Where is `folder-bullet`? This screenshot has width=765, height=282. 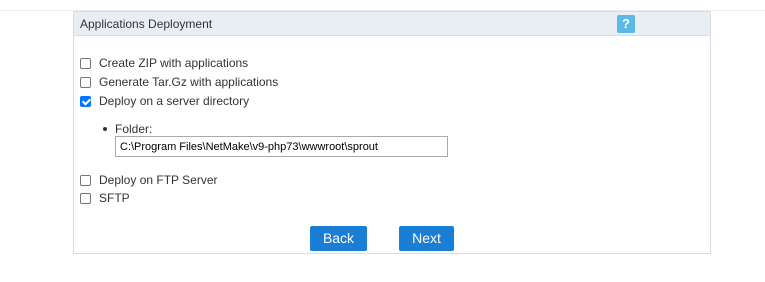 folder-bullet is located at coordinates (105, 129).